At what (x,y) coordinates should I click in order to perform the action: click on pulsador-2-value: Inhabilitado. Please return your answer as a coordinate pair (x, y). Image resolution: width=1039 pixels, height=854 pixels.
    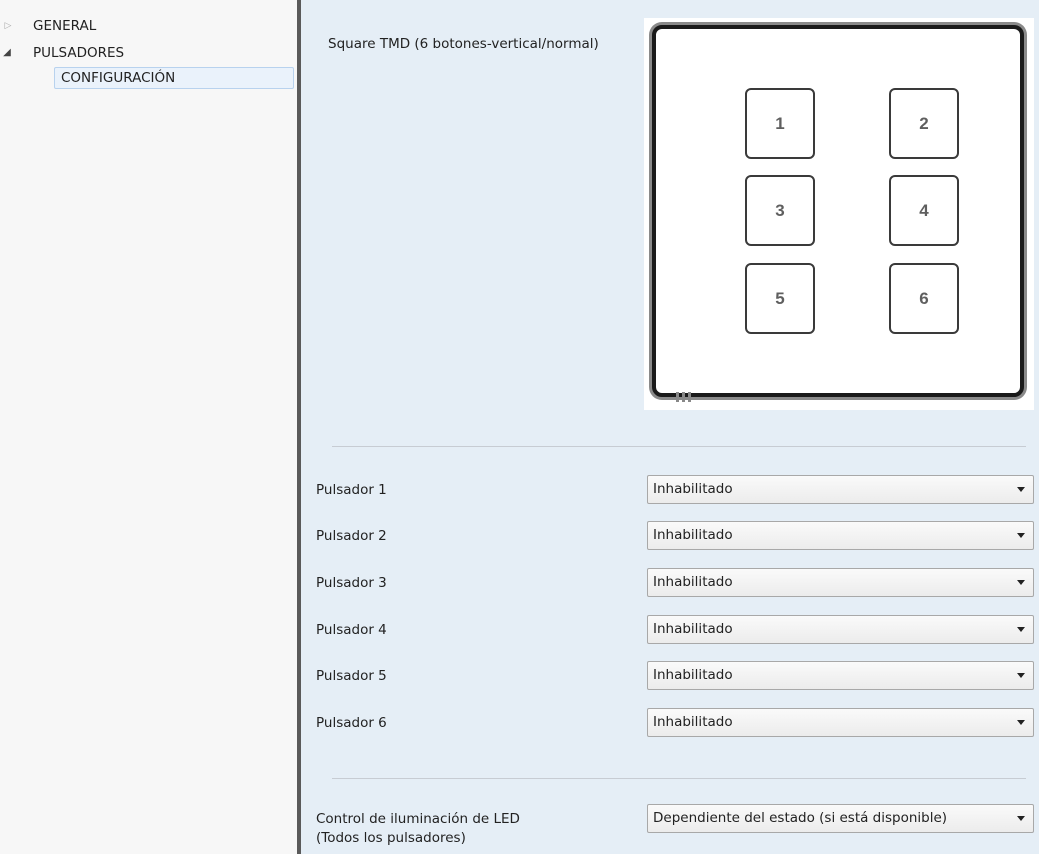
    Looking at the image, I should click on (693, 535).